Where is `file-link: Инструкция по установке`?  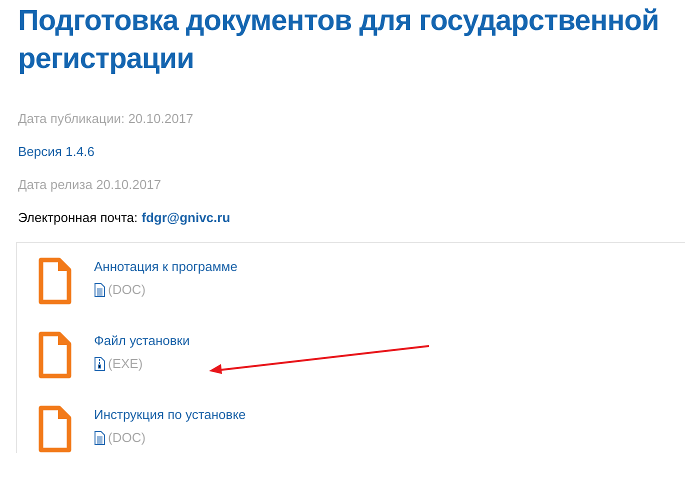 file-link: Инструкция по установке is located at coordinates (170, 414).